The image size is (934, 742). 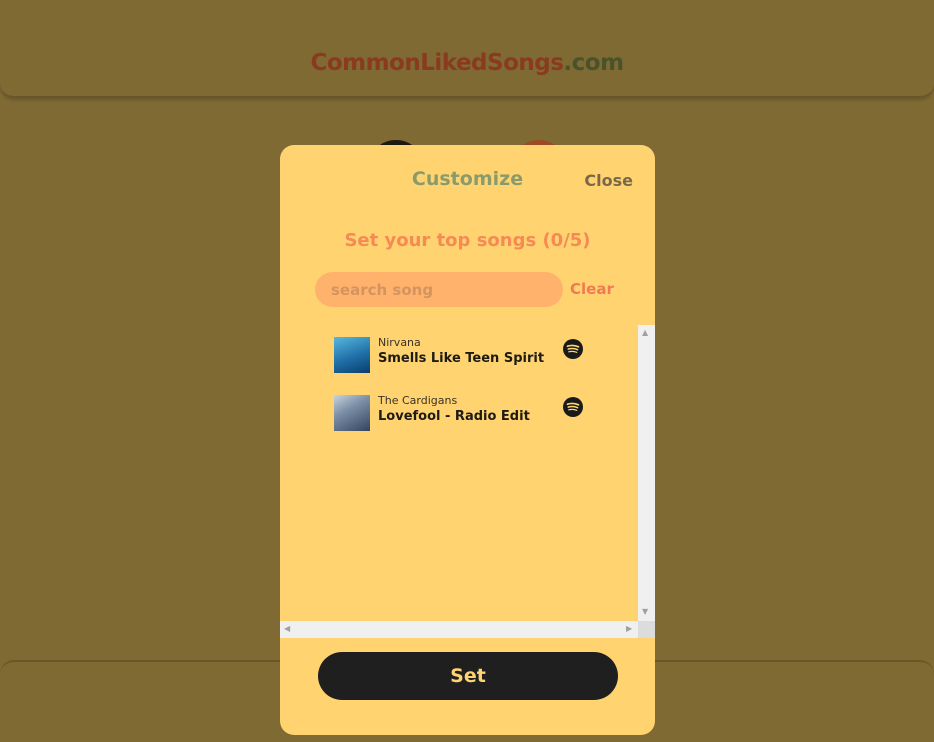 What do you see at coordinates (608, 180) in the screenshot?
I see `close-button: Close` at bounding box center [608, 180].